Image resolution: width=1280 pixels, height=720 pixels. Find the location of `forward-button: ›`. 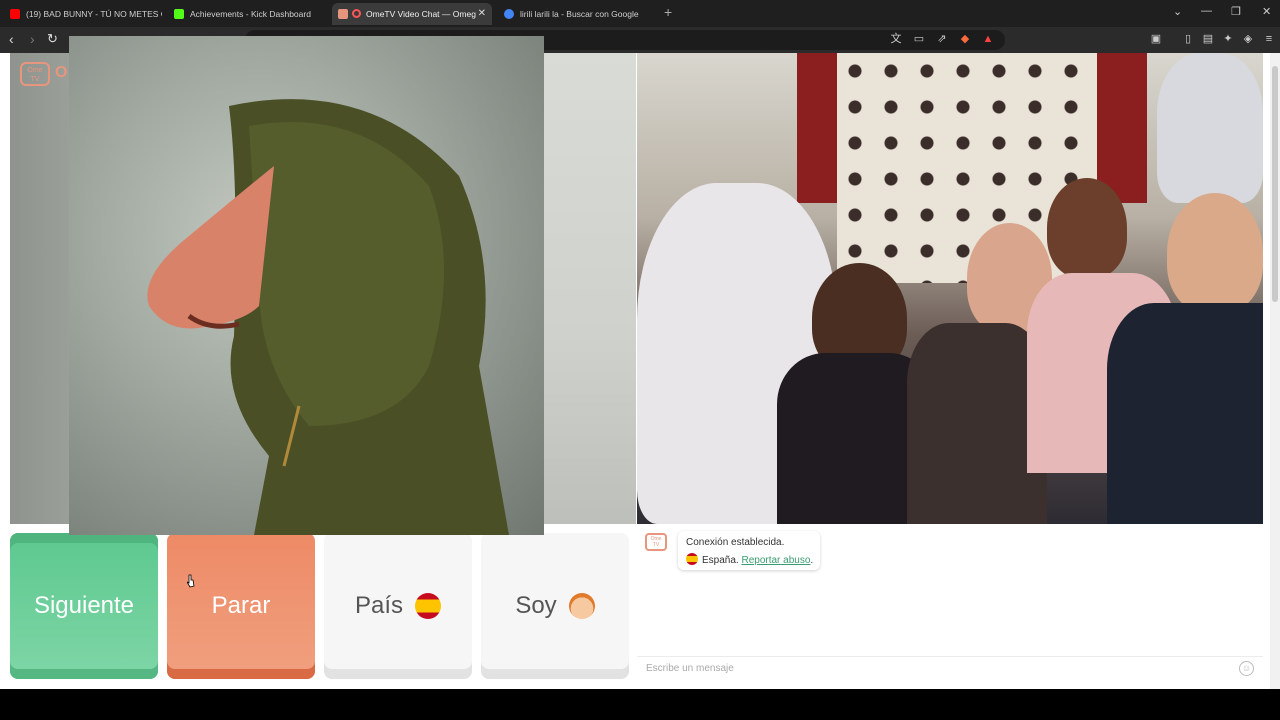

forward-button: › is located at coordinates (32, 39).